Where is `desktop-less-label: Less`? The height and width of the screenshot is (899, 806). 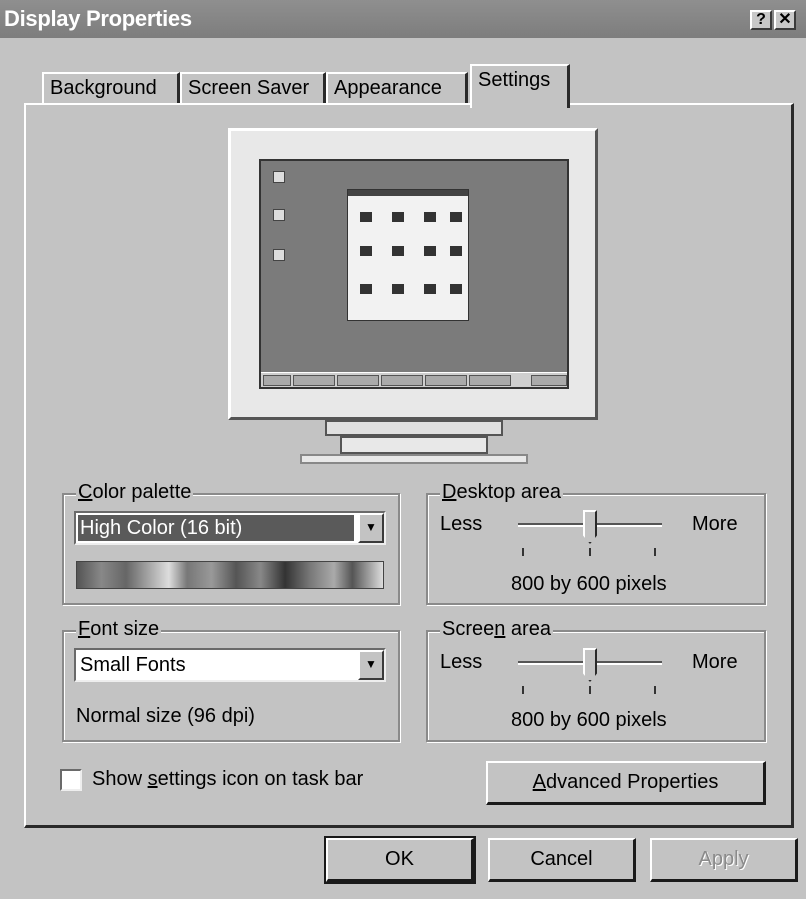 desktop-less-label: Less is located at coordinates (461, 524).